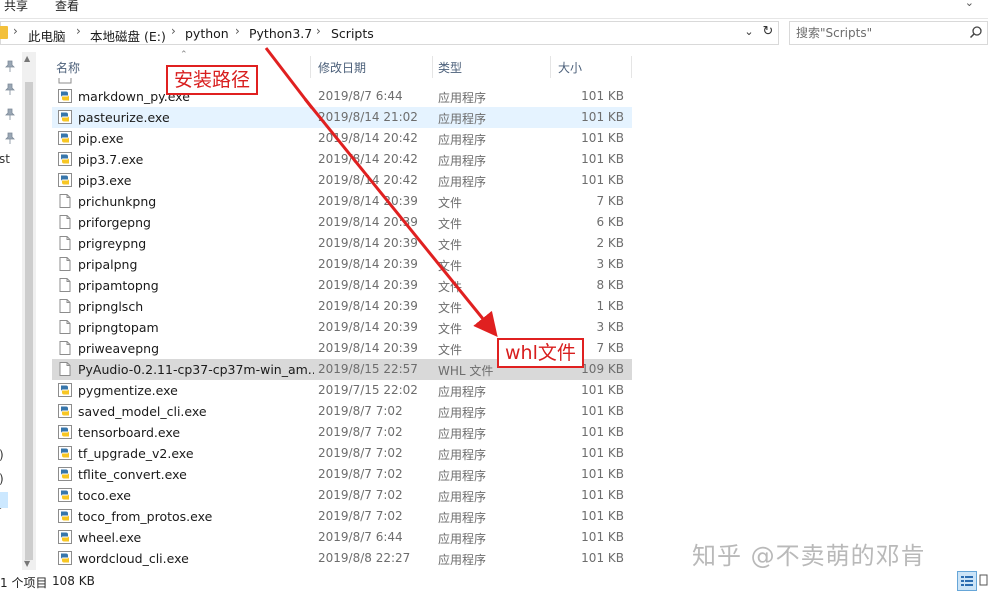 Image resolution: width=988 pixels, height=596 pixels. I want to click on refresh-icon: ↻, so click(768, 33).